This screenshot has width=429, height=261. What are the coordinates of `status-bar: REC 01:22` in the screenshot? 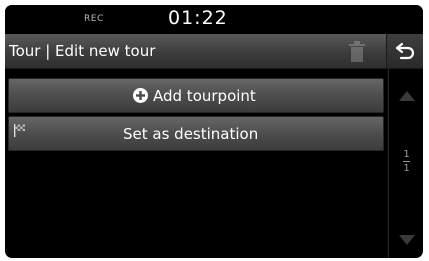 It's located at (214, 19).